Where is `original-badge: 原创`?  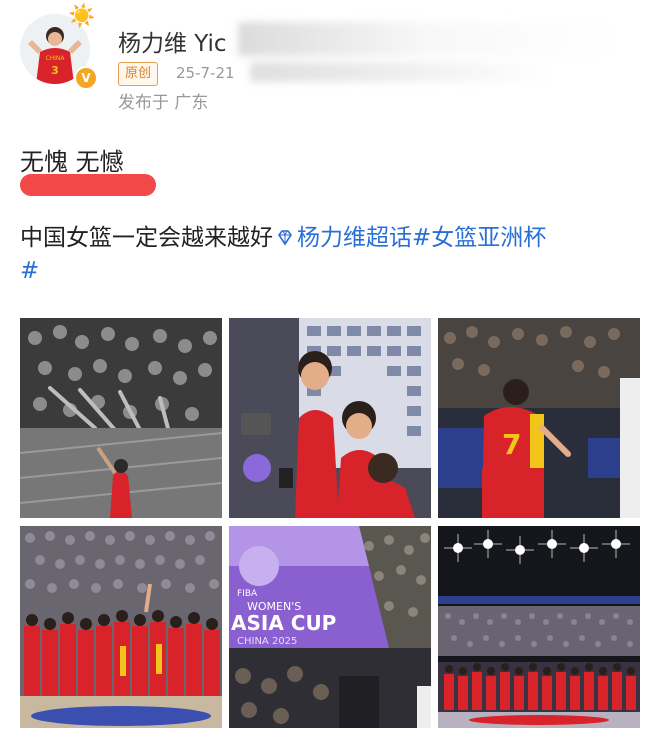 original-badge: 原创 is located at coordinates (138, 74).